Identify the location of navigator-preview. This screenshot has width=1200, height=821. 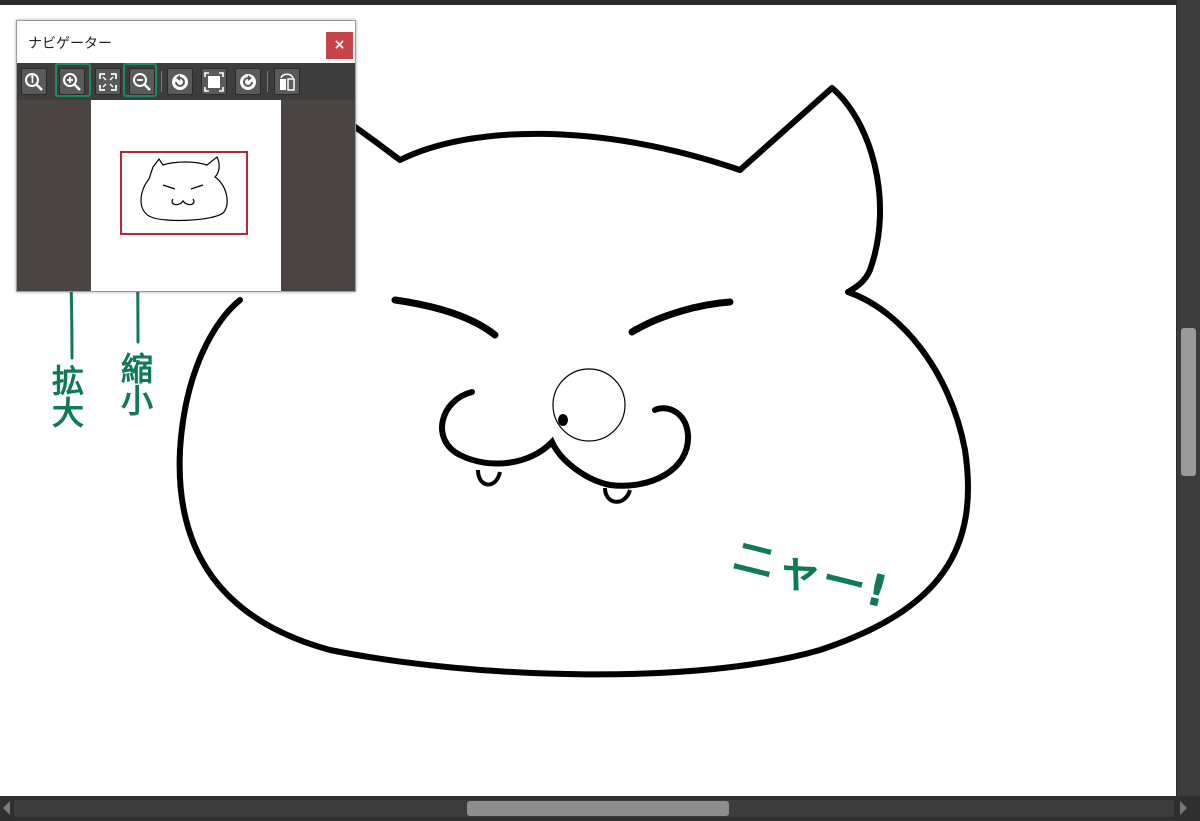
(186, 195).